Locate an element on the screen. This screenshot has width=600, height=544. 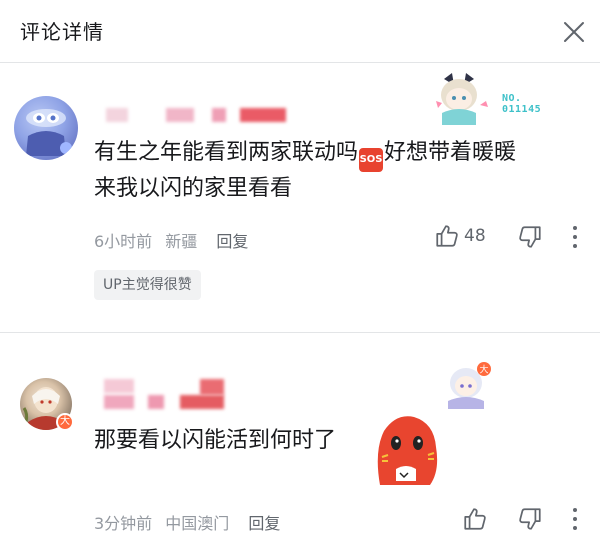
sos-emoji-icon: SOS is located at coordinates (371, 160).